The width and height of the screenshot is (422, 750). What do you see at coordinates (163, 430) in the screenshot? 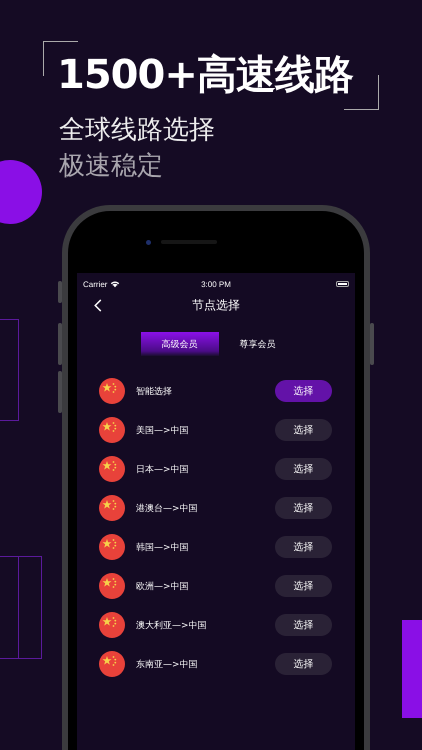
I see `route-label: 美国—>中国` at bounding box center [163, 430].